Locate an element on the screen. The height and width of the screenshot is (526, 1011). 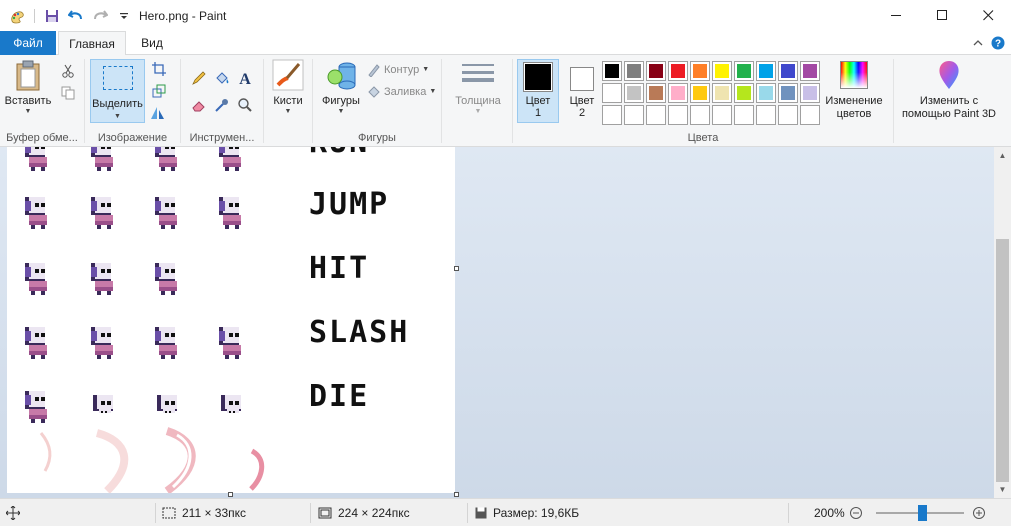
text-icon: A is located at coordinates (245, 78).